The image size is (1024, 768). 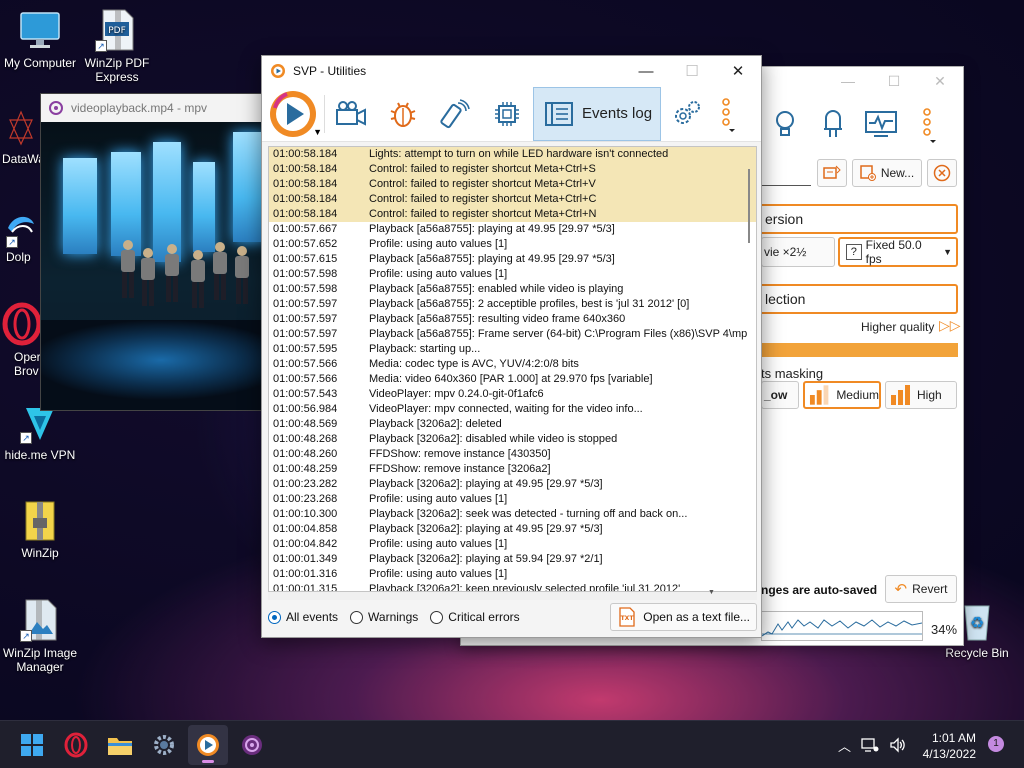 What do you see at coordinates (40, 530) in the screenshot?
I see `desktop-icon-winzip: WinZip` at bounding box center [40, 530].